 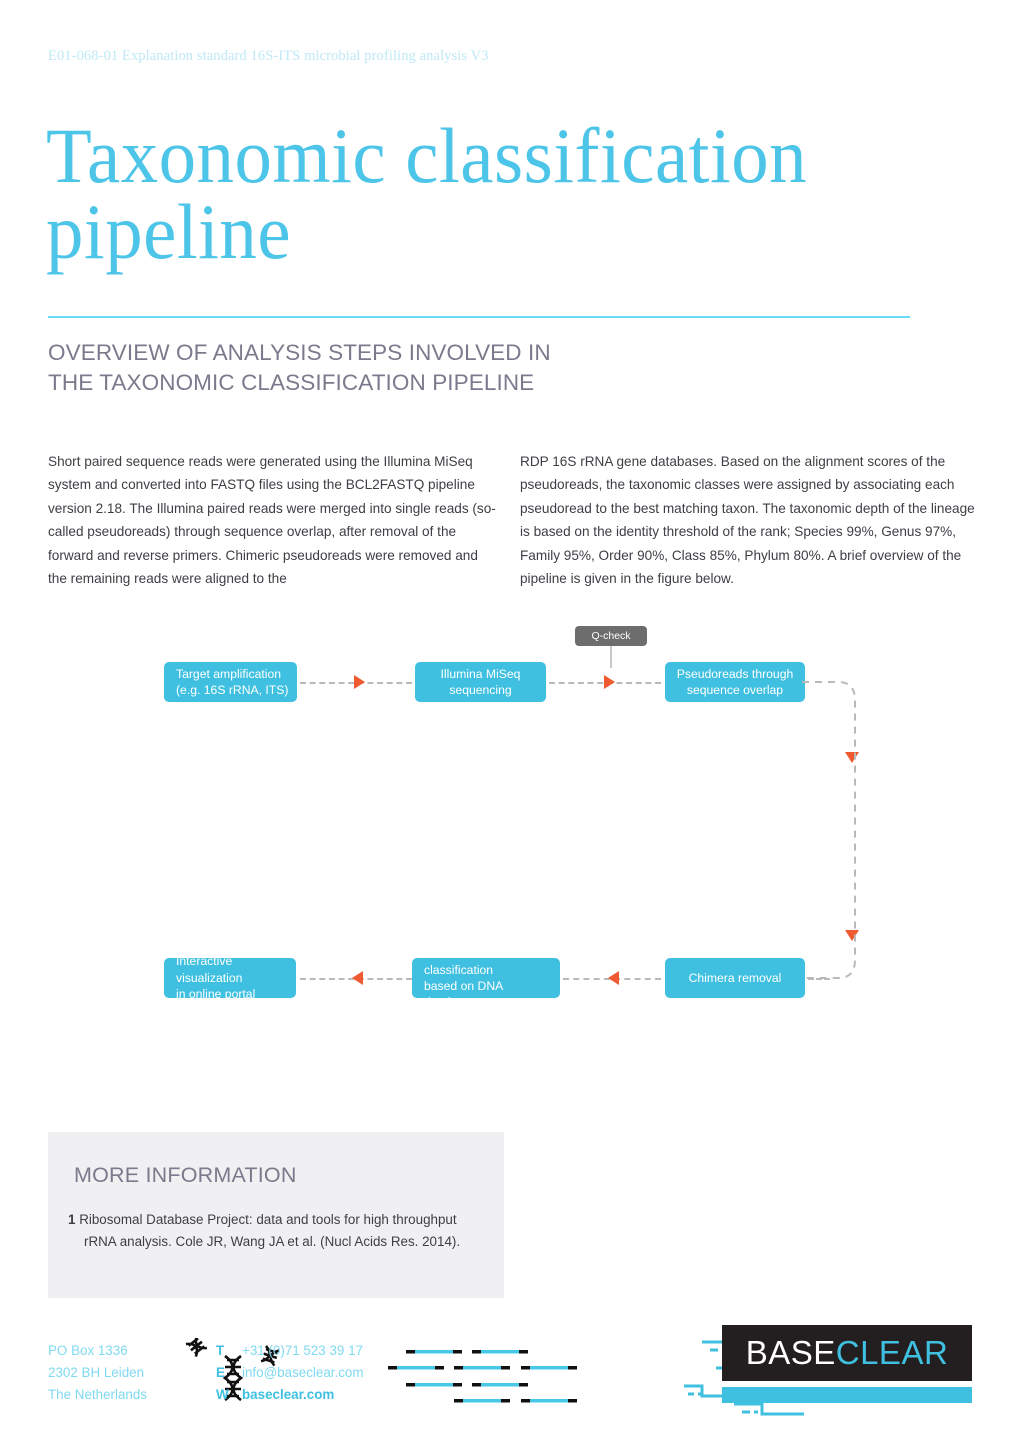 I want to click on diagram-node-chimera-removal: Chimera removal, so click(x=735, y=978).